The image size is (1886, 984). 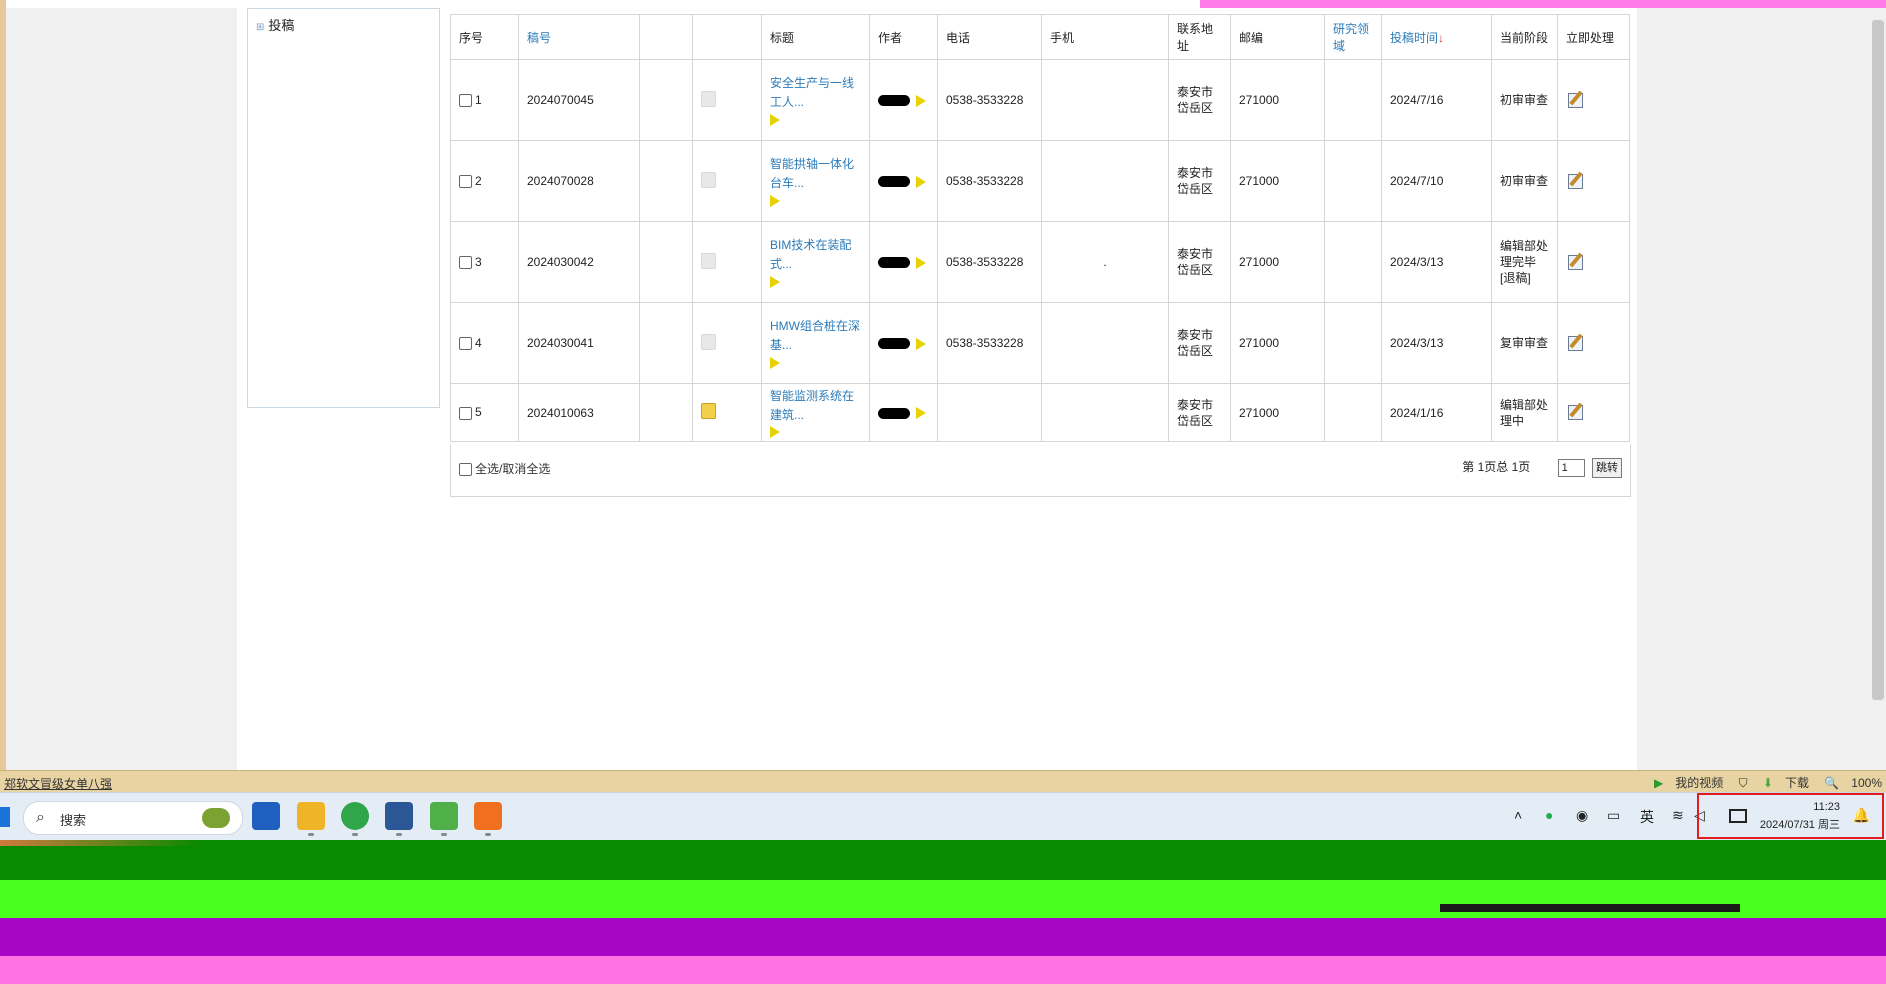 I want to click on video-icon: ▶, so click(x=1658, y=783).